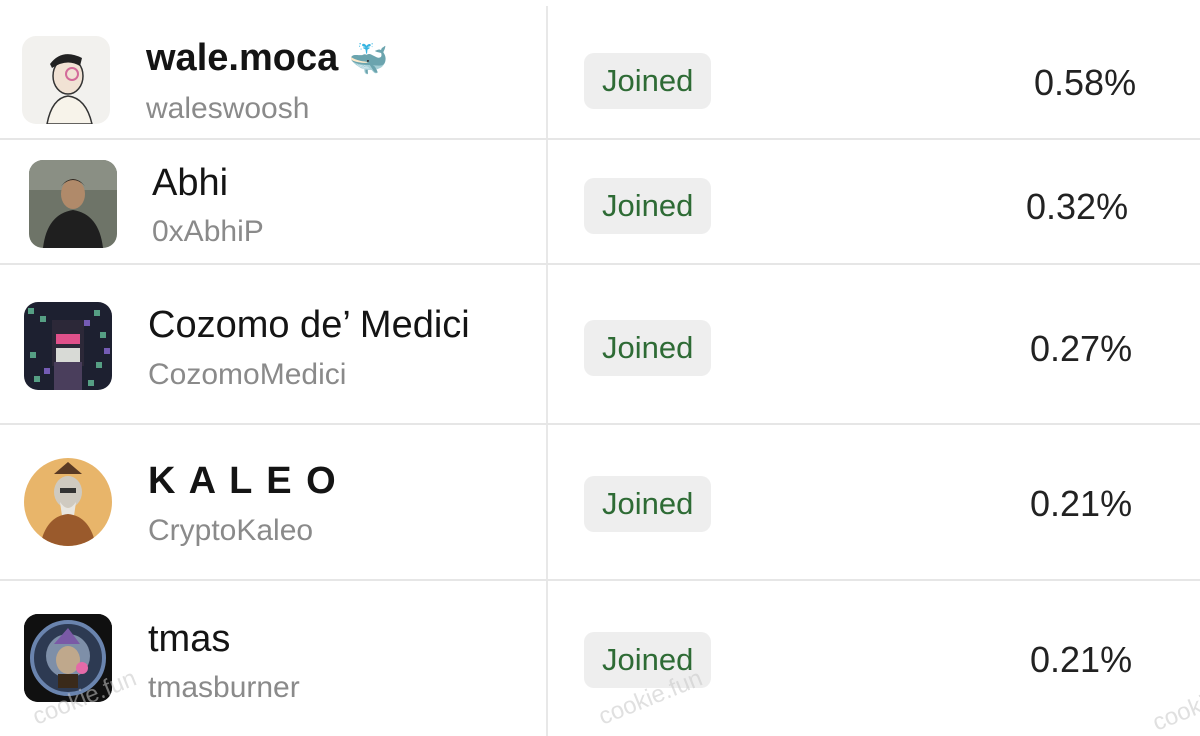  Describe the element at coordinates (208, 231) in the screenshot. I see `handle: 0xAbhiP` at that location.